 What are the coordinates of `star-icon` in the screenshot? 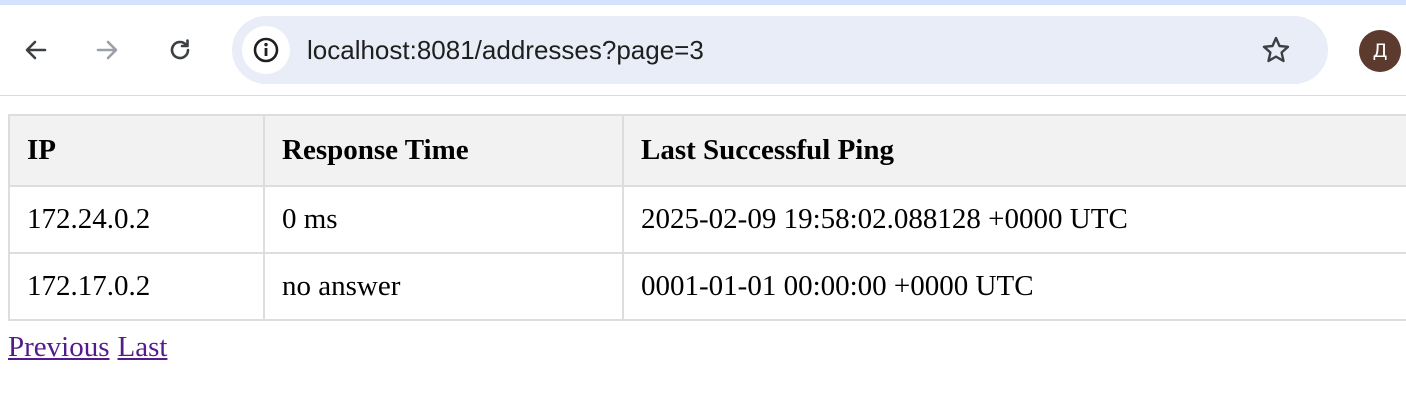 It's located at (1276, 49).